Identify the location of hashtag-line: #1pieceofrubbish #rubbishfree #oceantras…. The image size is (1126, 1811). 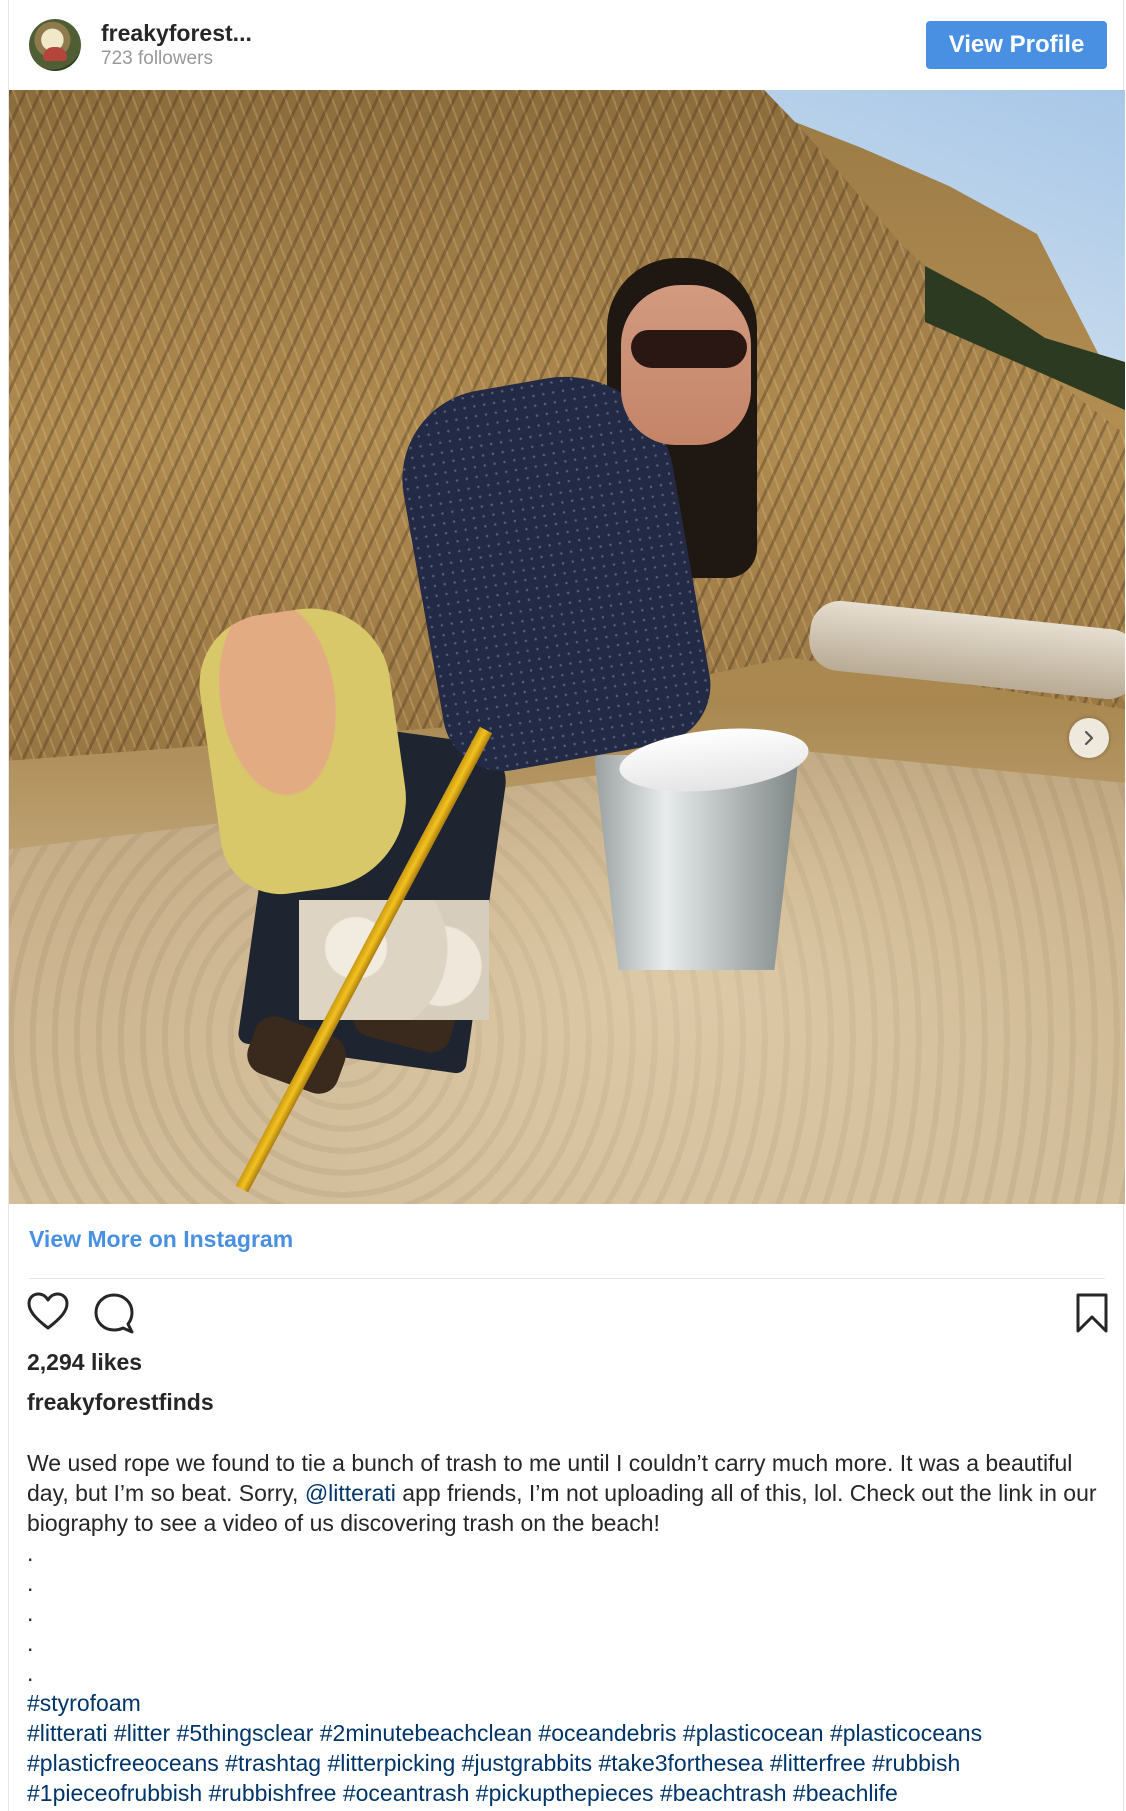
(572, 1793).